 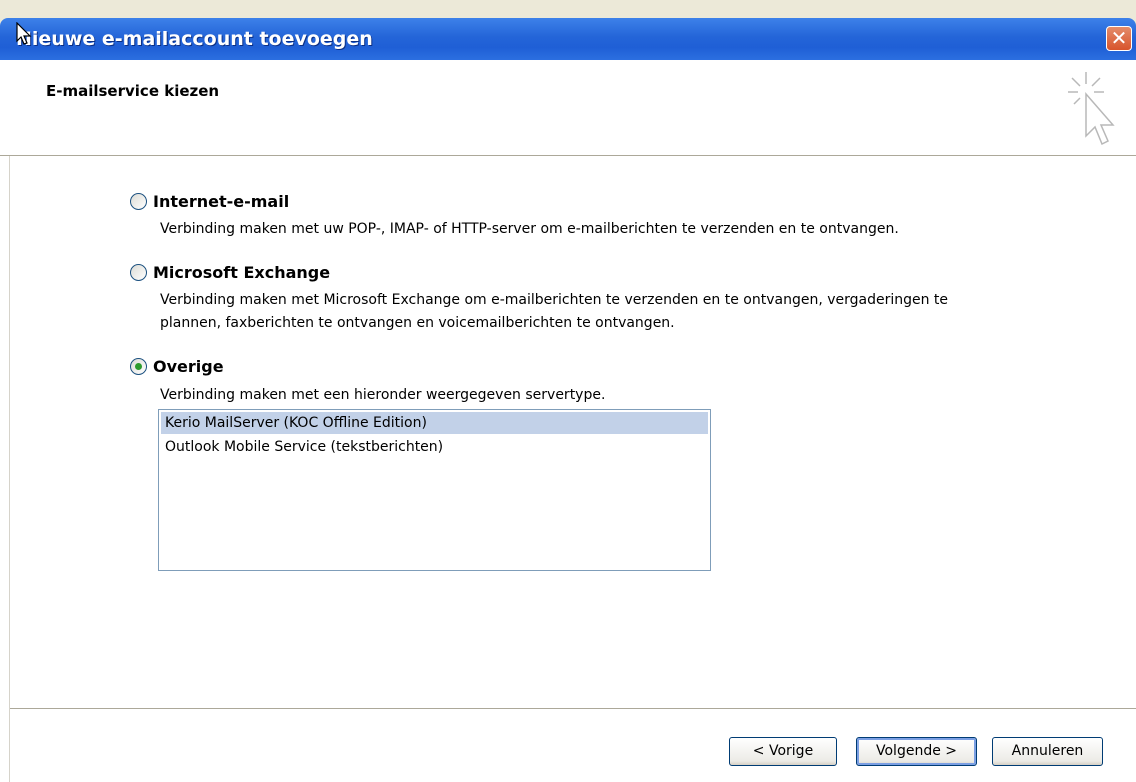 I want to click on close-button: ✕, so click(x=1119, y=38).